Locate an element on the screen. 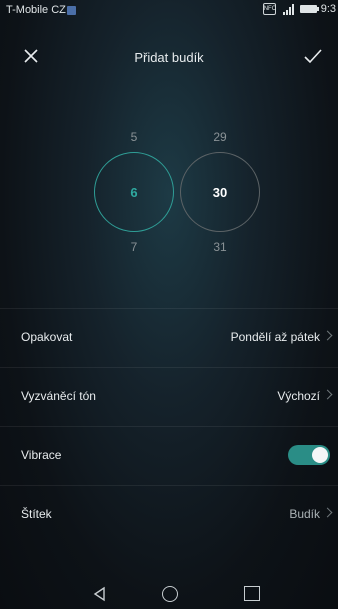 The image size is (338, 609). repeat-row: Opakovat Pondělí až pátek is located at coordinates (169, 337).